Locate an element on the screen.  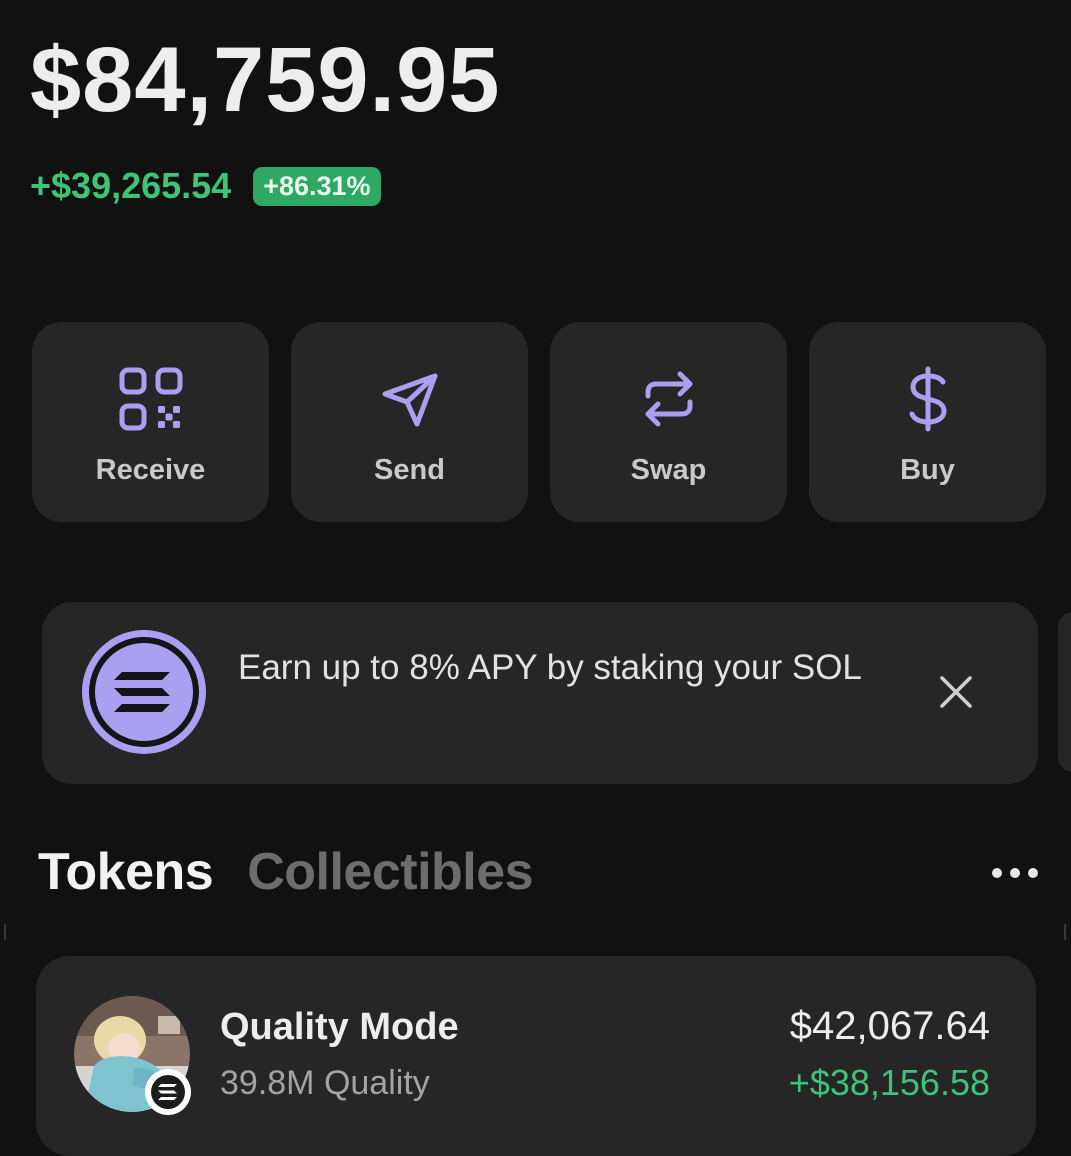
token-change: +$38,156.58 is located at coordinates (889, 1082).